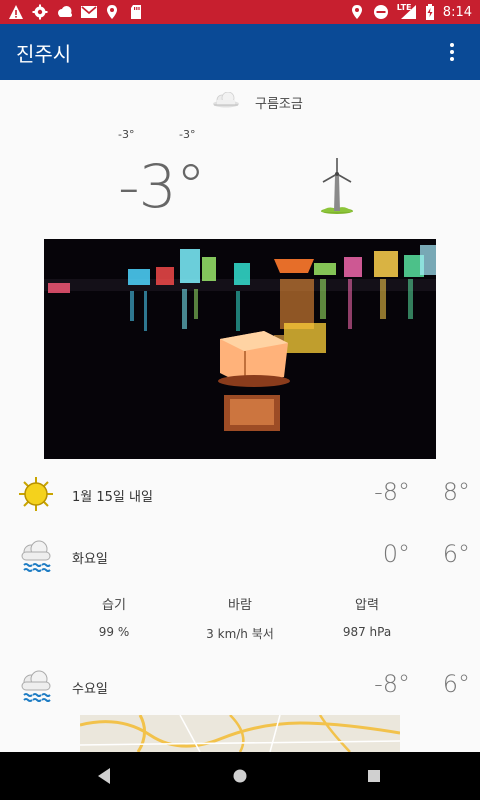 This screenshot has width=480, height=800. Describe the element at coordinates (126, 134) in the screenshot. I see `today-low: -3°` at that location.